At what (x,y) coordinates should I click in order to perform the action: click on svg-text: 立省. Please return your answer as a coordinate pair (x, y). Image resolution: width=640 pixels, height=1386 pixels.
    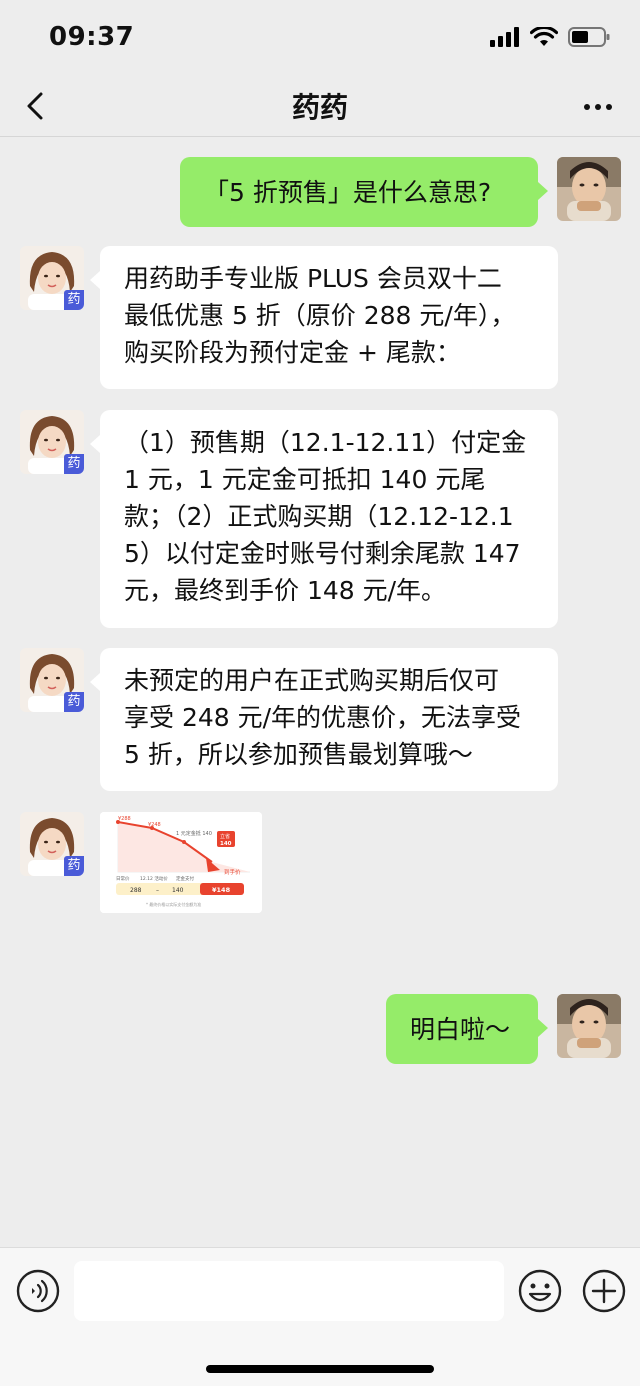
    Looking at the image, I should click on (225, 836).